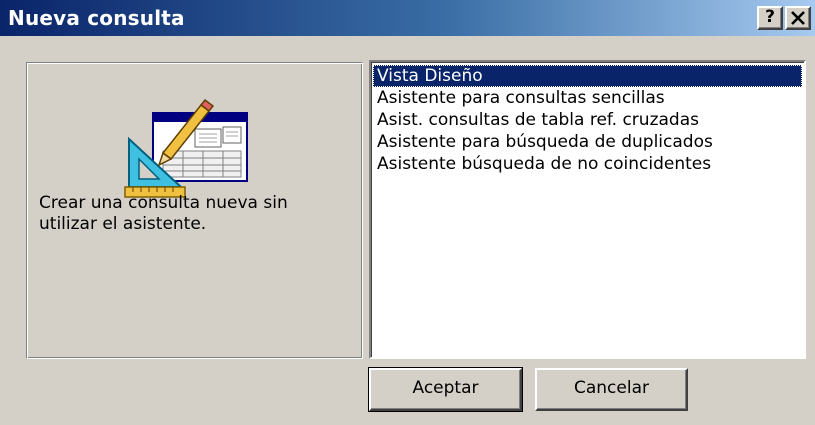  Describe the element at coordinates (407, 18) in the screenshot. I see `title-bar: Nueva consulta ?` at that location.